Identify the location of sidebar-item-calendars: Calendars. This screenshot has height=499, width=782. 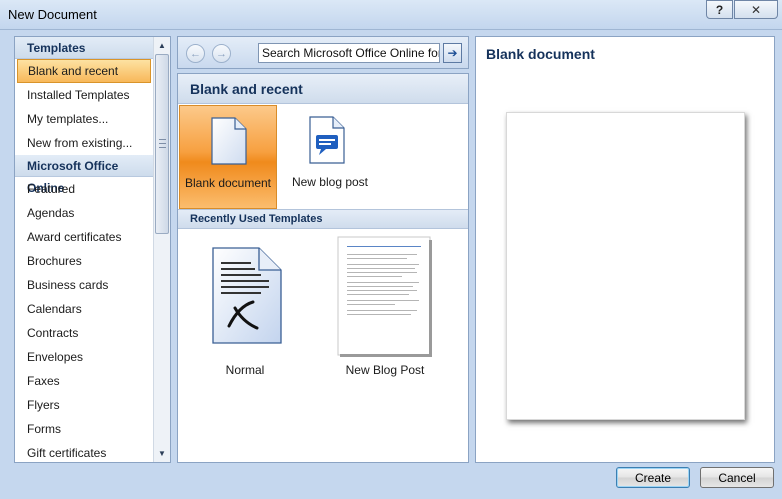
(84, 309).